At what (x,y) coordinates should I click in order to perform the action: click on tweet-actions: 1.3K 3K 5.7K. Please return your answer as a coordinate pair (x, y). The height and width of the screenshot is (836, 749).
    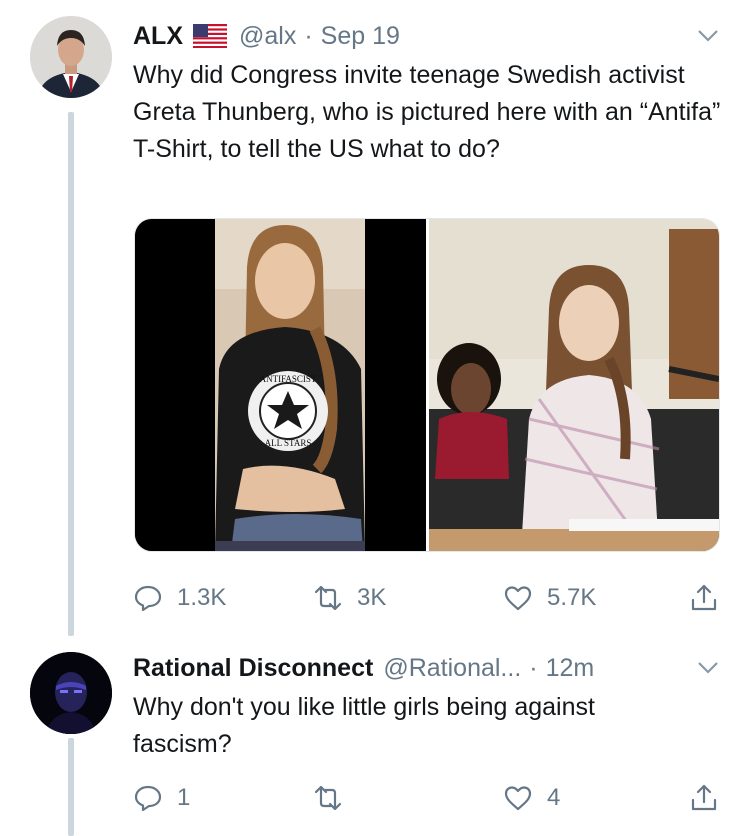
    Looking at the image, I should click on (428, 598).